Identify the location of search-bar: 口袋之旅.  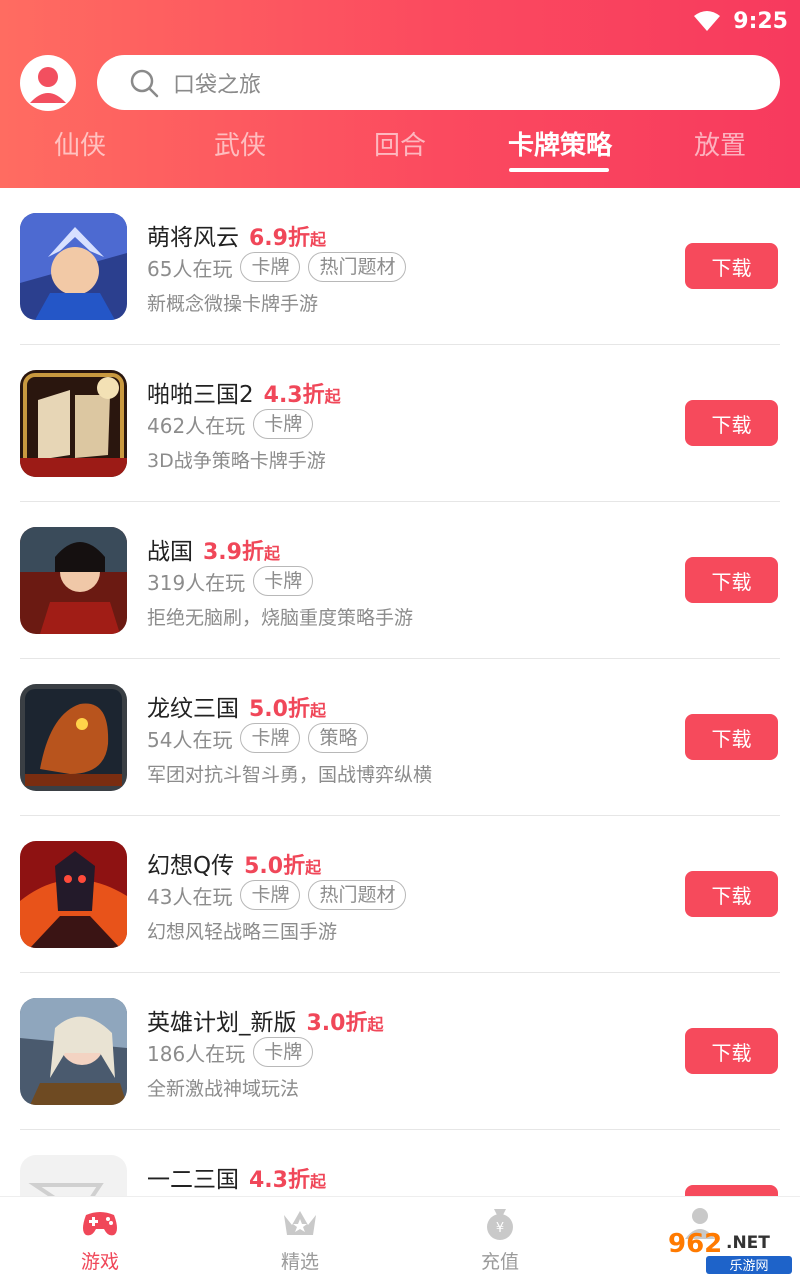
(438, 82).